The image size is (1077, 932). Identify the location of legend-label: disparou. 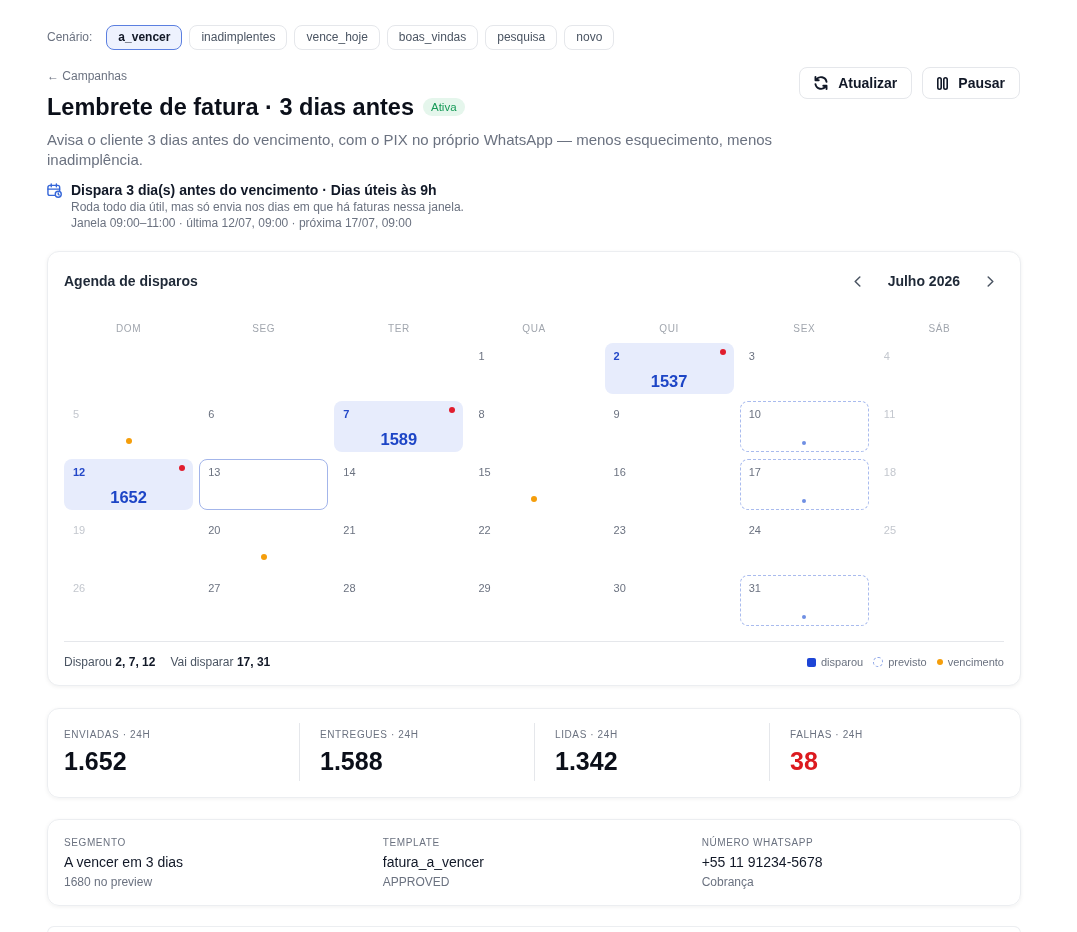
(842, 662).